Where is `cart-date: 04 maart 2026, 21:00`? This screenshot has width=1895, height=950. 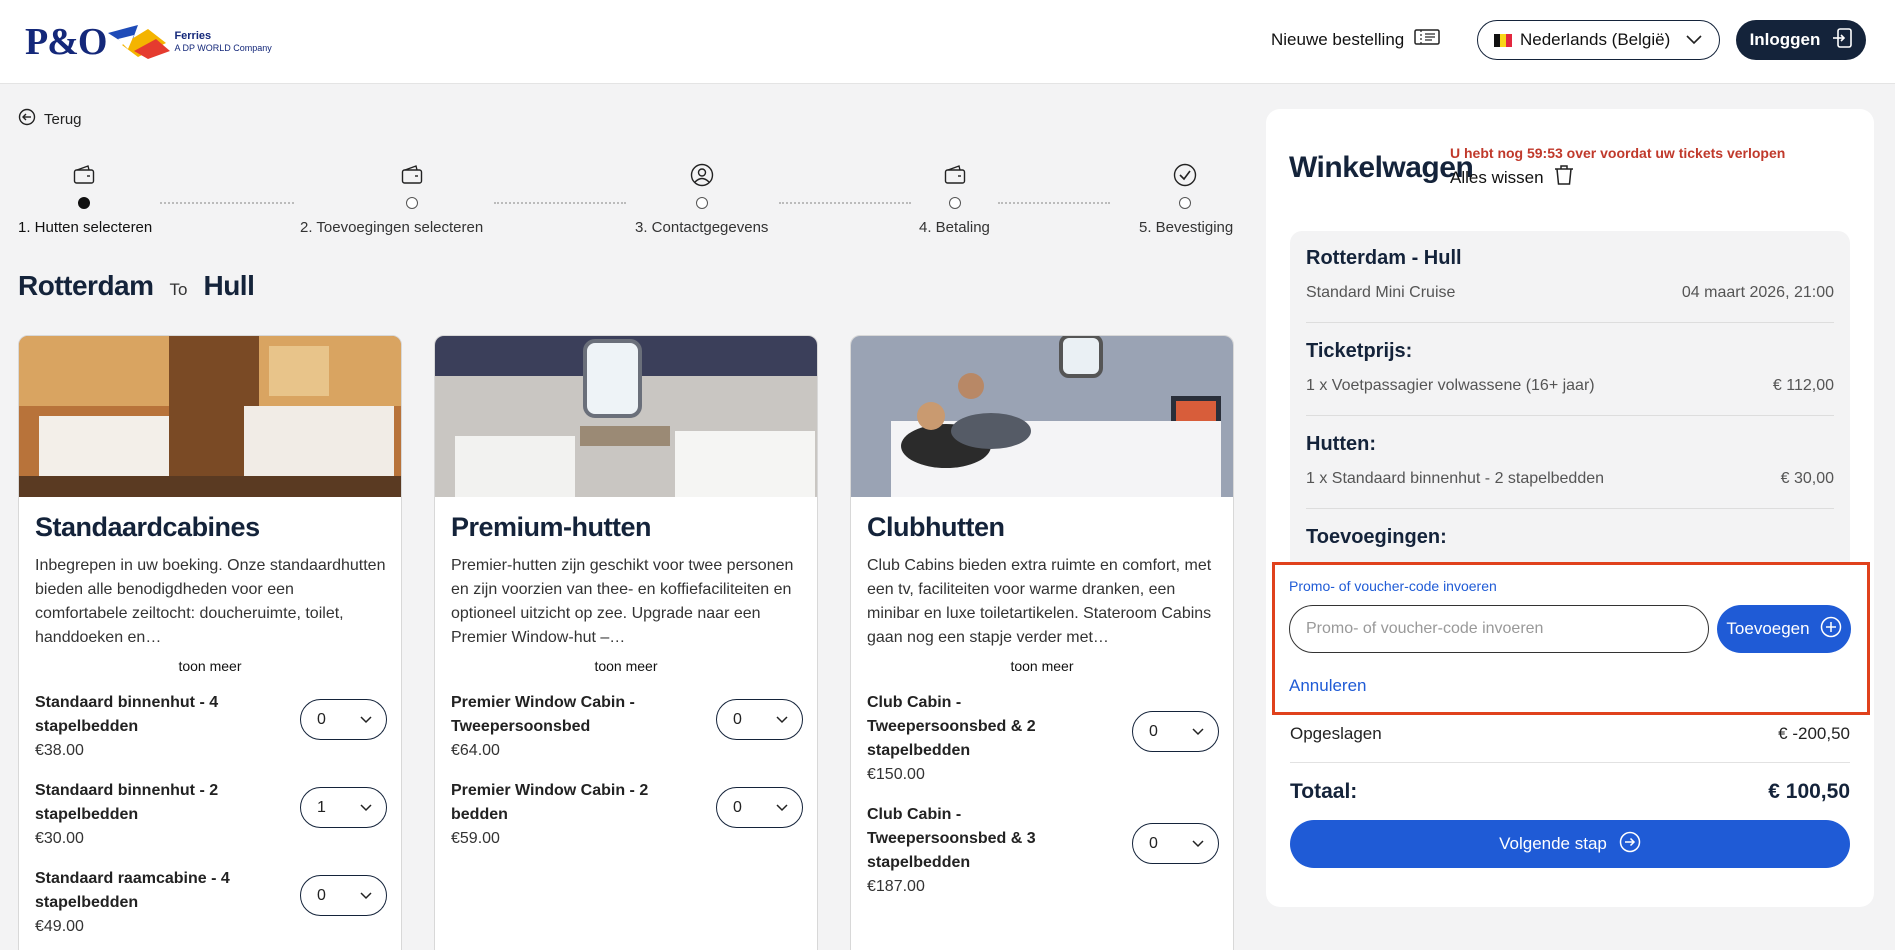
cart-date: 04 maart 2026, 21:00 is located at coordinates (1757, 292).